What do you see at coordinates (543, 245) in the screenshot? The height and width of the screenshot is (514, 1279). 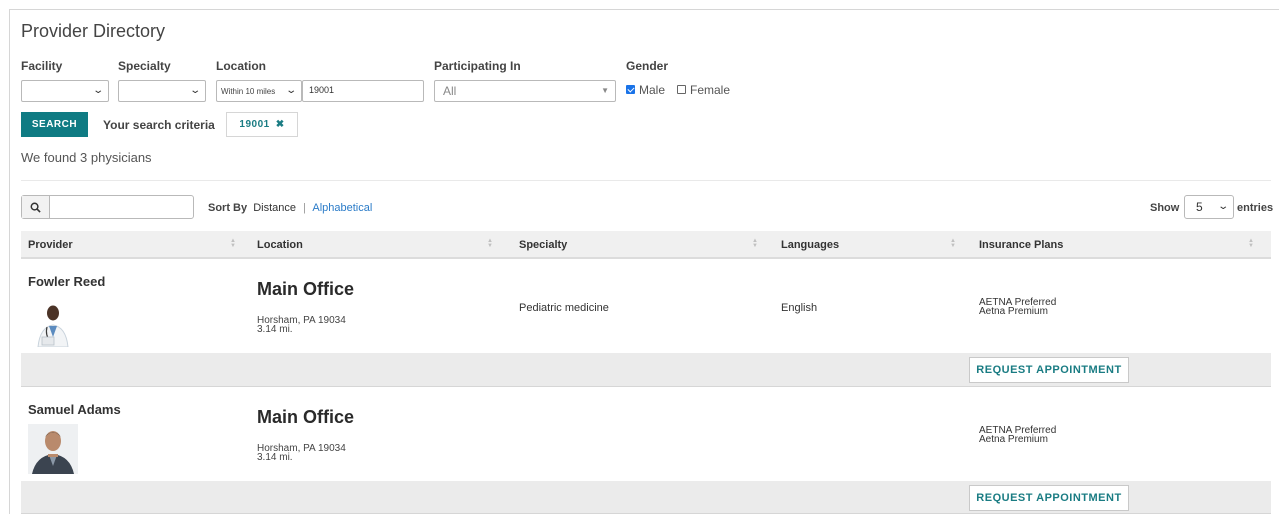 I see `col-specialty: Specialty` at bounding box center [543, 245].